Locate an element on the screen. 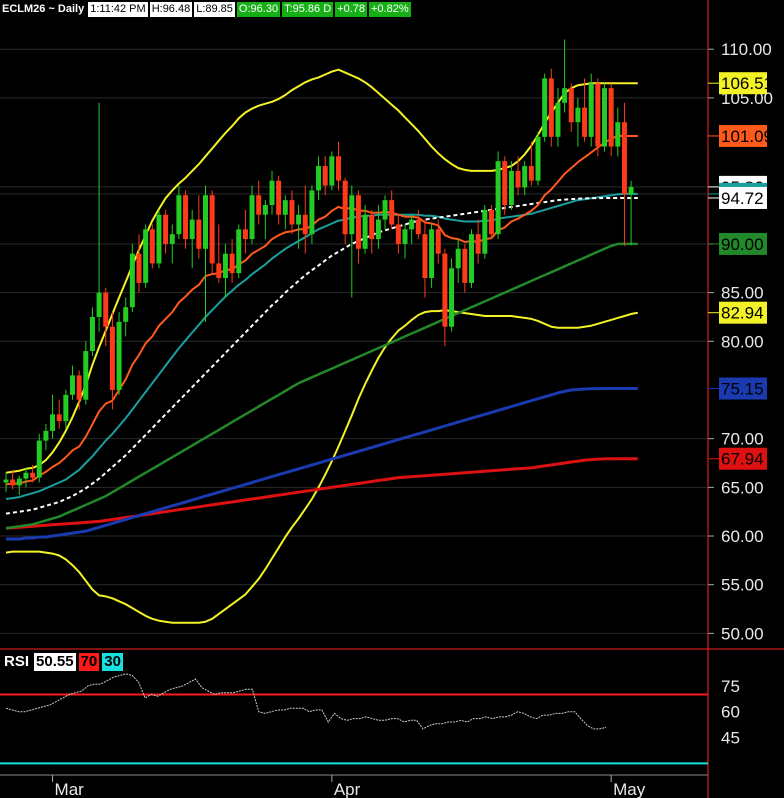 Image resolution: width=784 pixels, height=798 pixels. time-tick-label: Mar is located at coordinates (70, 789).